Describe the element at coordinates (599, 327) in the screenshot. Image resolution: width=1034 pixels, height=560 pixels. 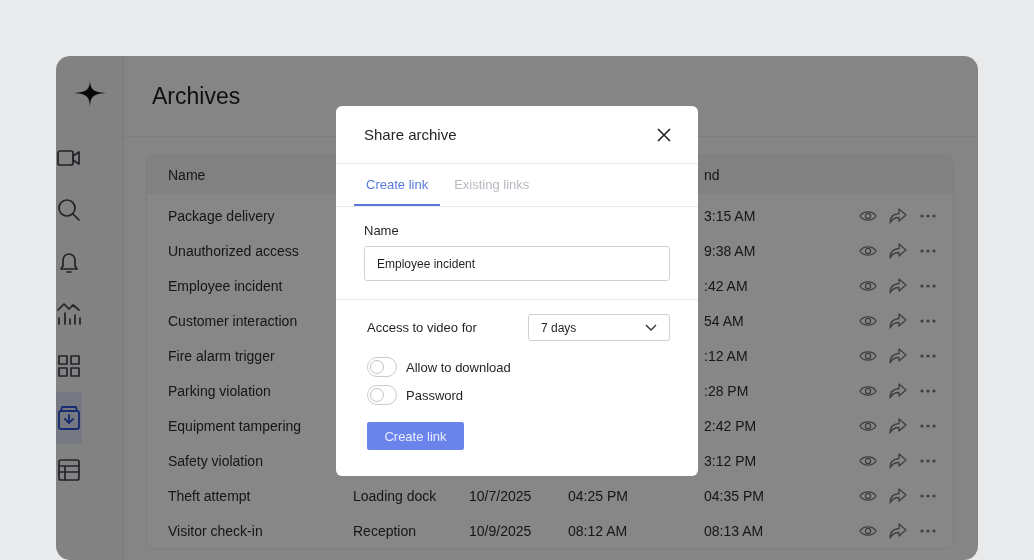
I see `duration-dropdown: 7 days` at that location.